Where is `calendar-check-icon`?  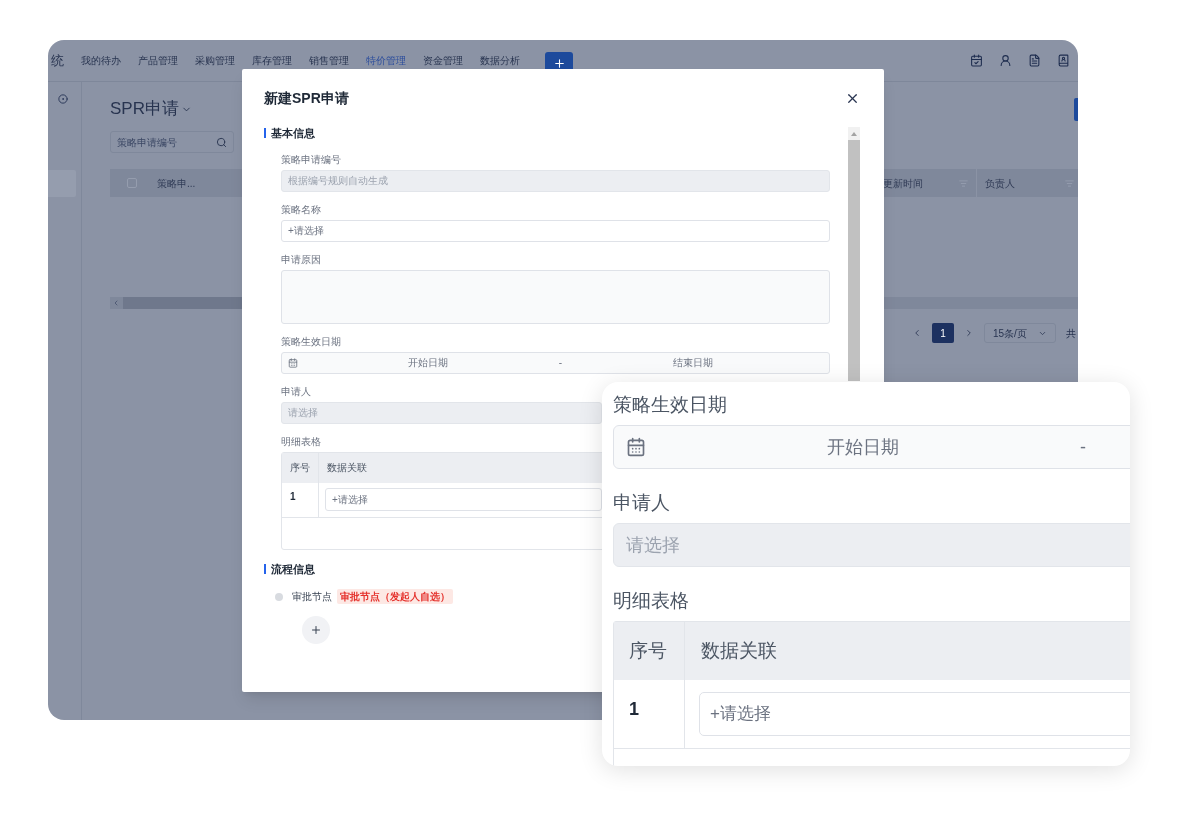
calendar-check-icon is located at coordinates (976, 60).